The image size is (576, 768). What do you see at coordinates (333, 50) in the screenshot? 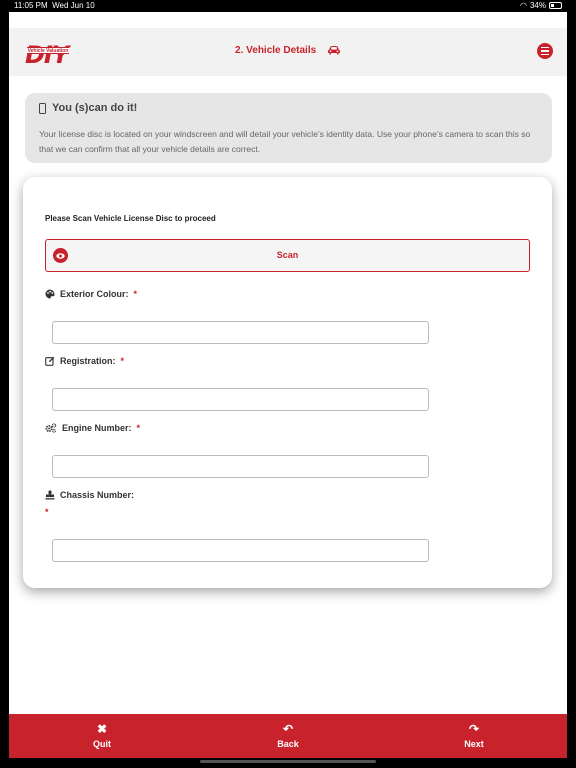
I see `car-icon` at bounding box center [333, 50].